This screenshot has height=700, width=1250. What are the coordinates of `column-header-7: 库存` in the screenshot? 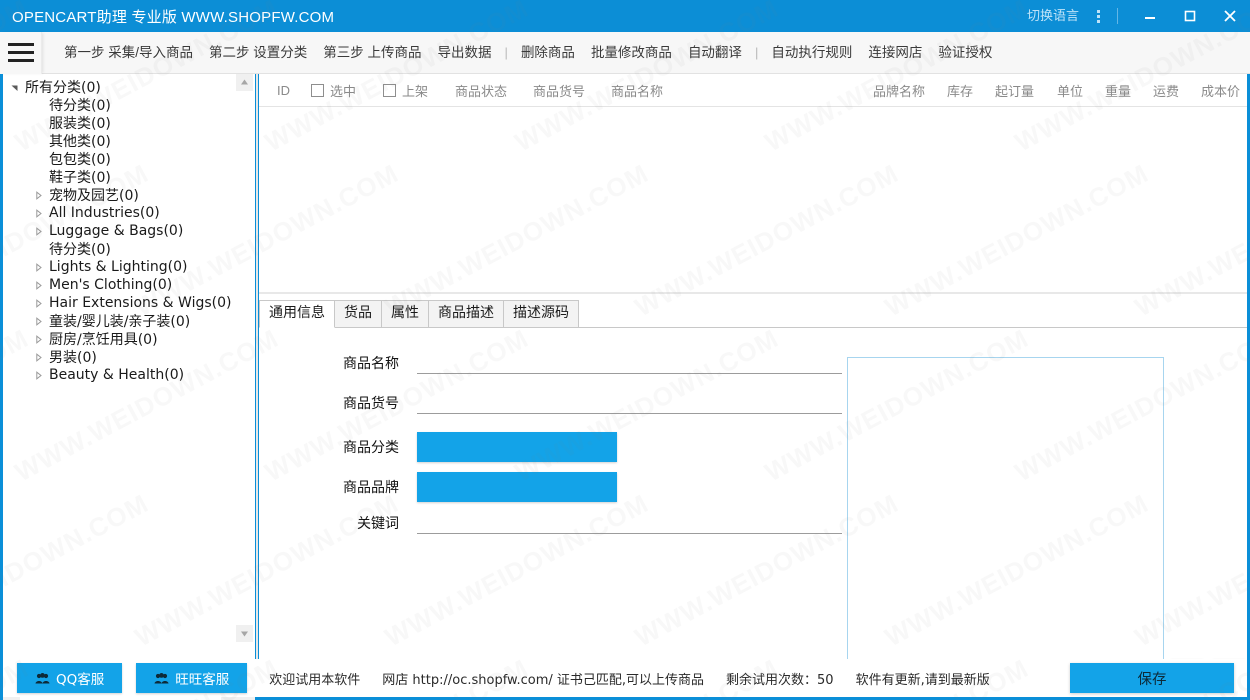 It's located at (963, 90).